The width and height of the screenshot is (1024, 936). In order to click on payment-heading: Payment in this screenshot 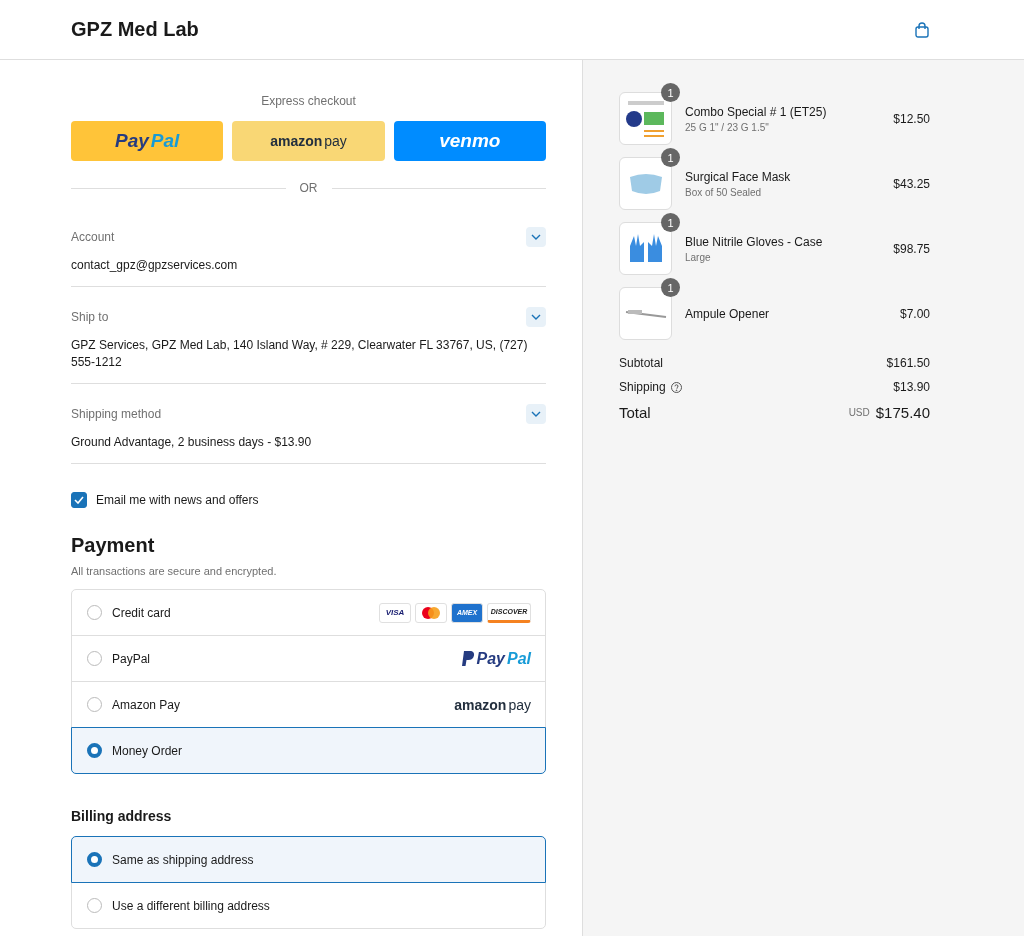, I will do `click(113, 545)`.